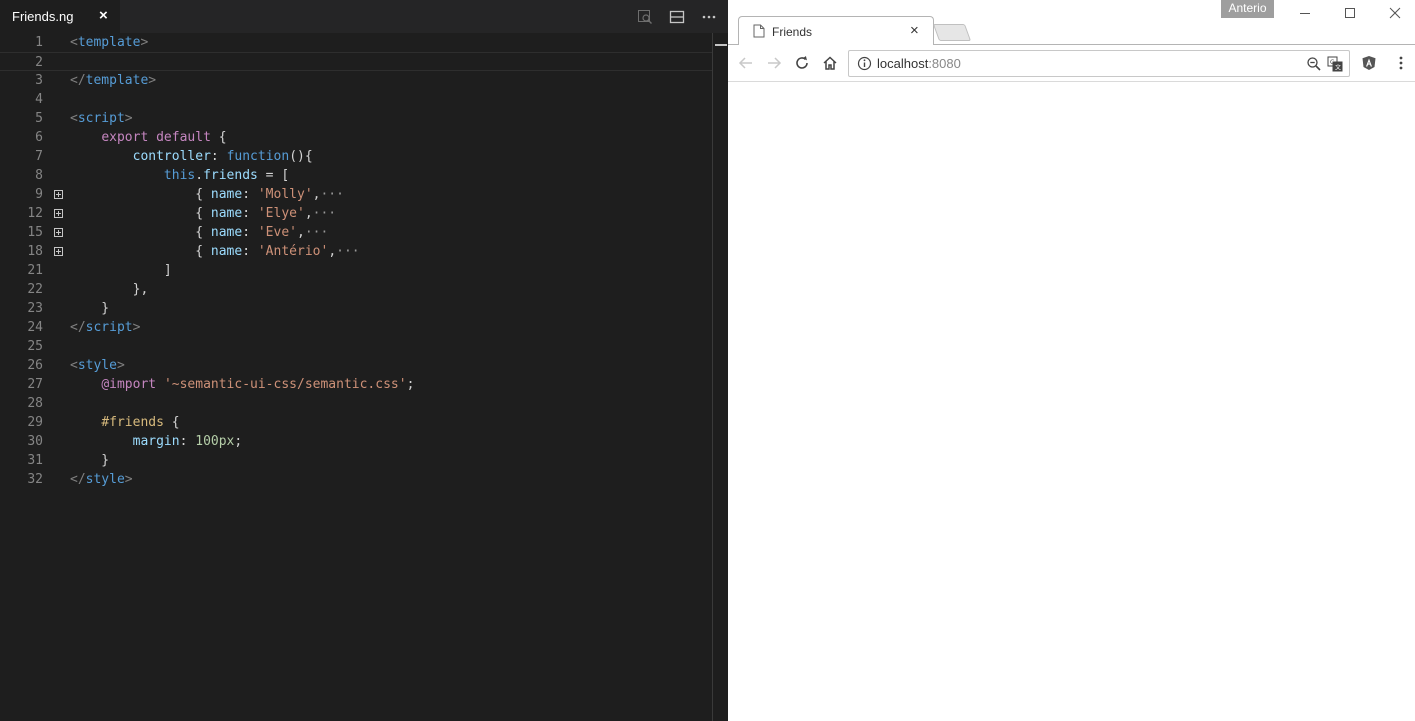  What do you see at coordinates (356, 213) in the screenshot?
I see `code-line: 12 { name: 'Elye',···` at bounding box center [356, 213].